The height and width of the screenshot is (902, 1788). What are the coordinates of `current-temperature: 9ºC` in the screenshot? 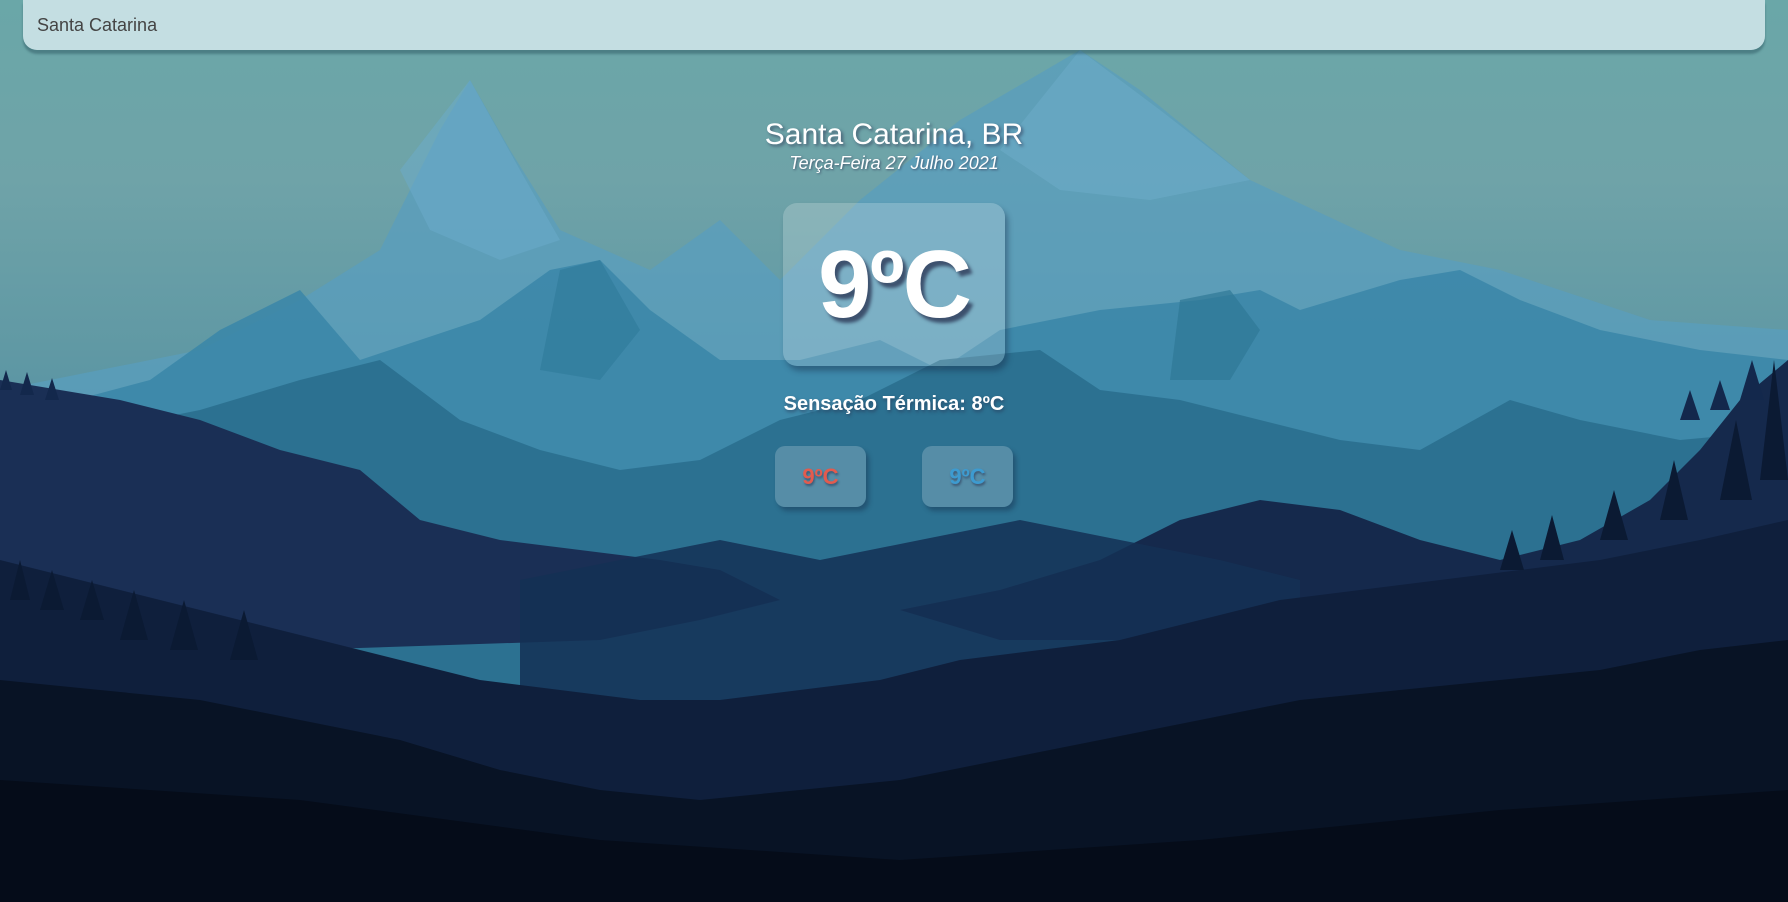 It's located at (895, 284).